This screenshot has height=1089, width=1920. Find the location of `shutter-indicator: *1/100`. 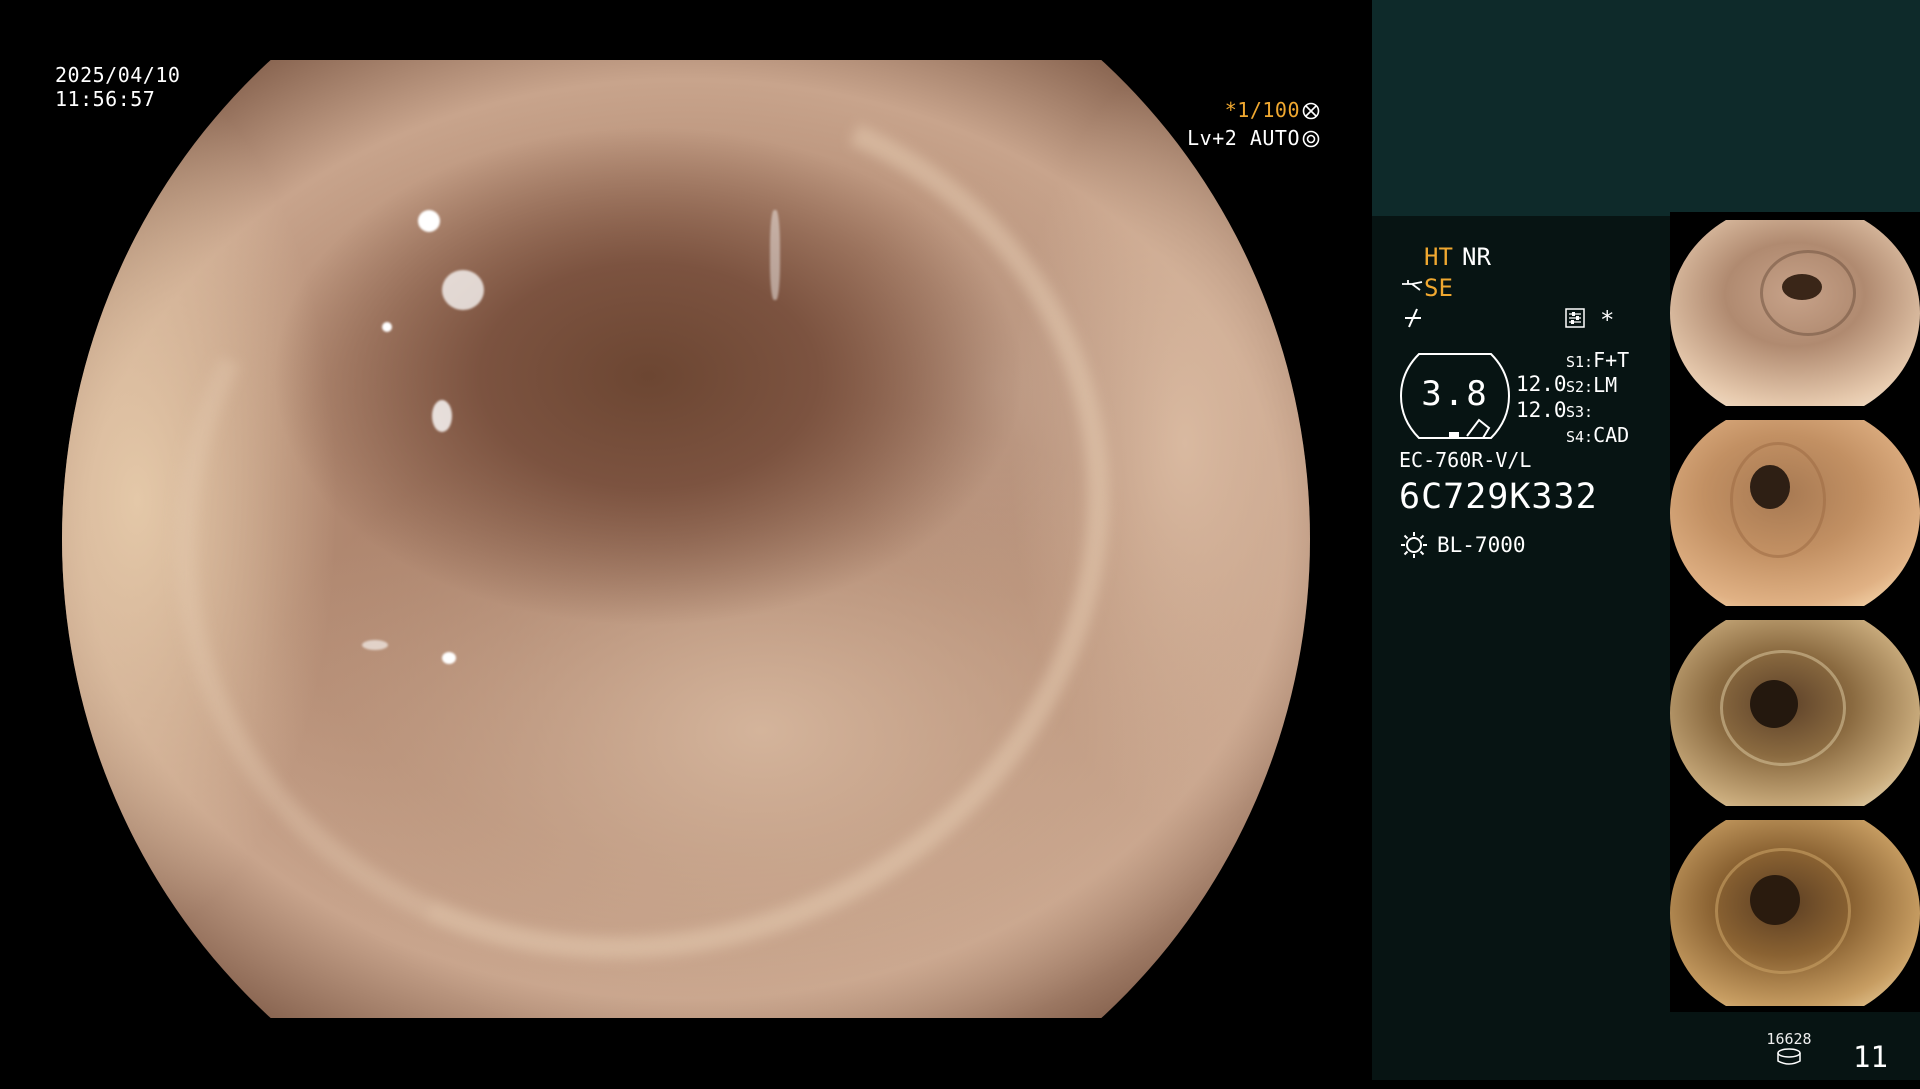

shutter-indicator: *1/100 is located at coordinates (1240, 110).